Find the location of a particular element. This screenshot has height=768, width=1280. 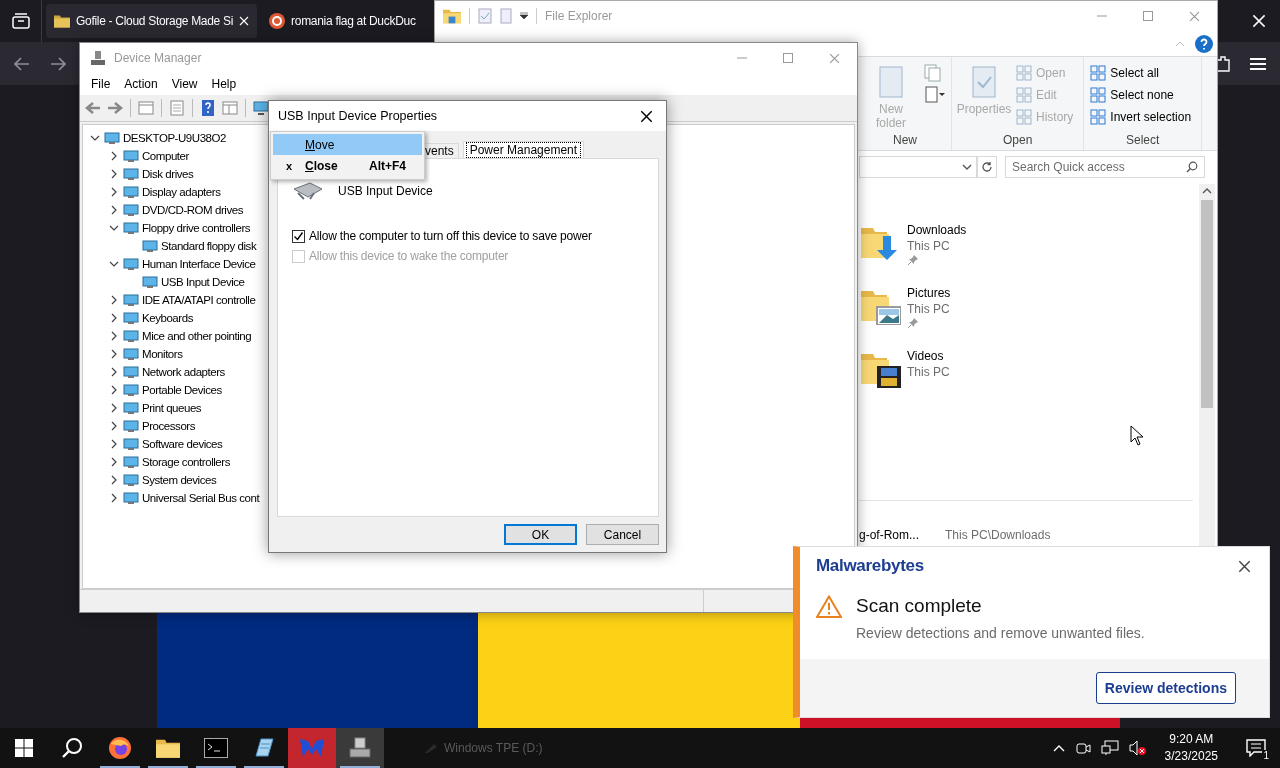

chevron-down-icon is located at coordinates (967, 167).